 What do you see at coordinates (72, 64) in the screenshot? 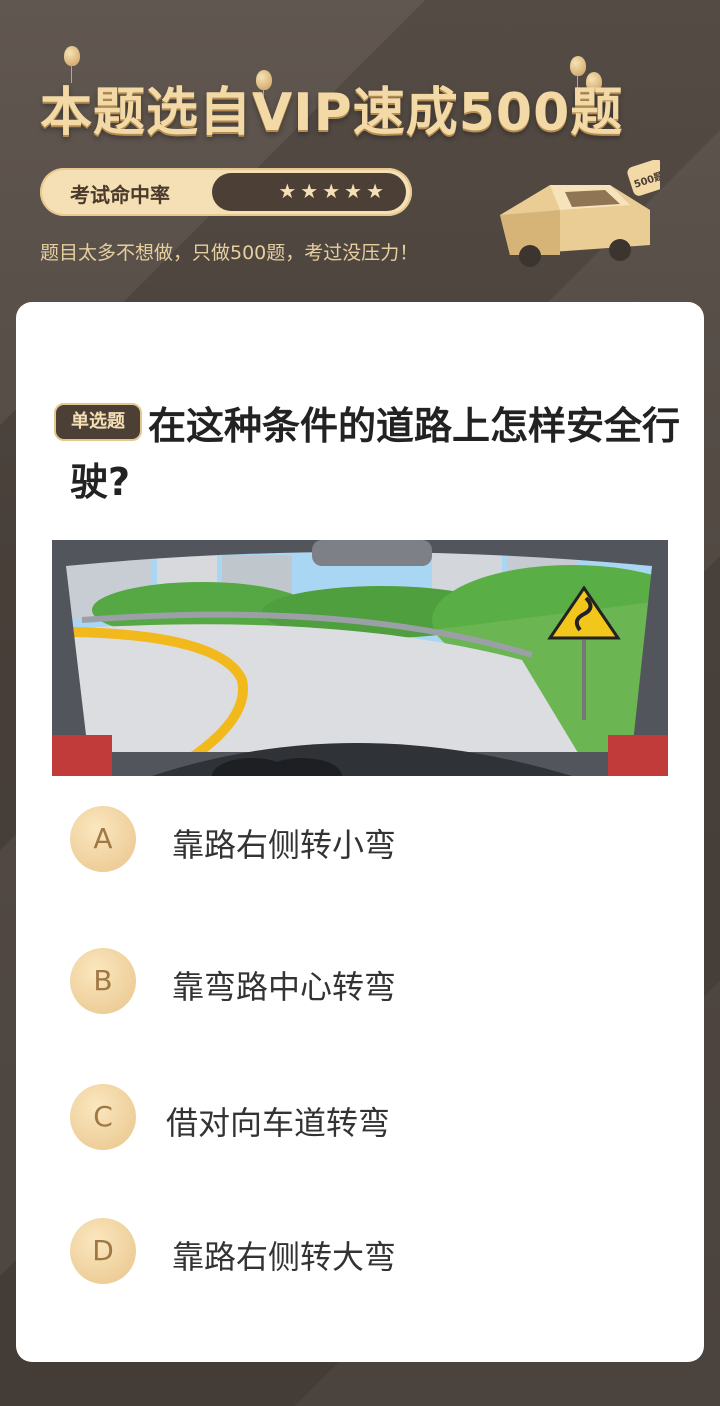
I see `balloon-icon` at bounding box center [72, 64].